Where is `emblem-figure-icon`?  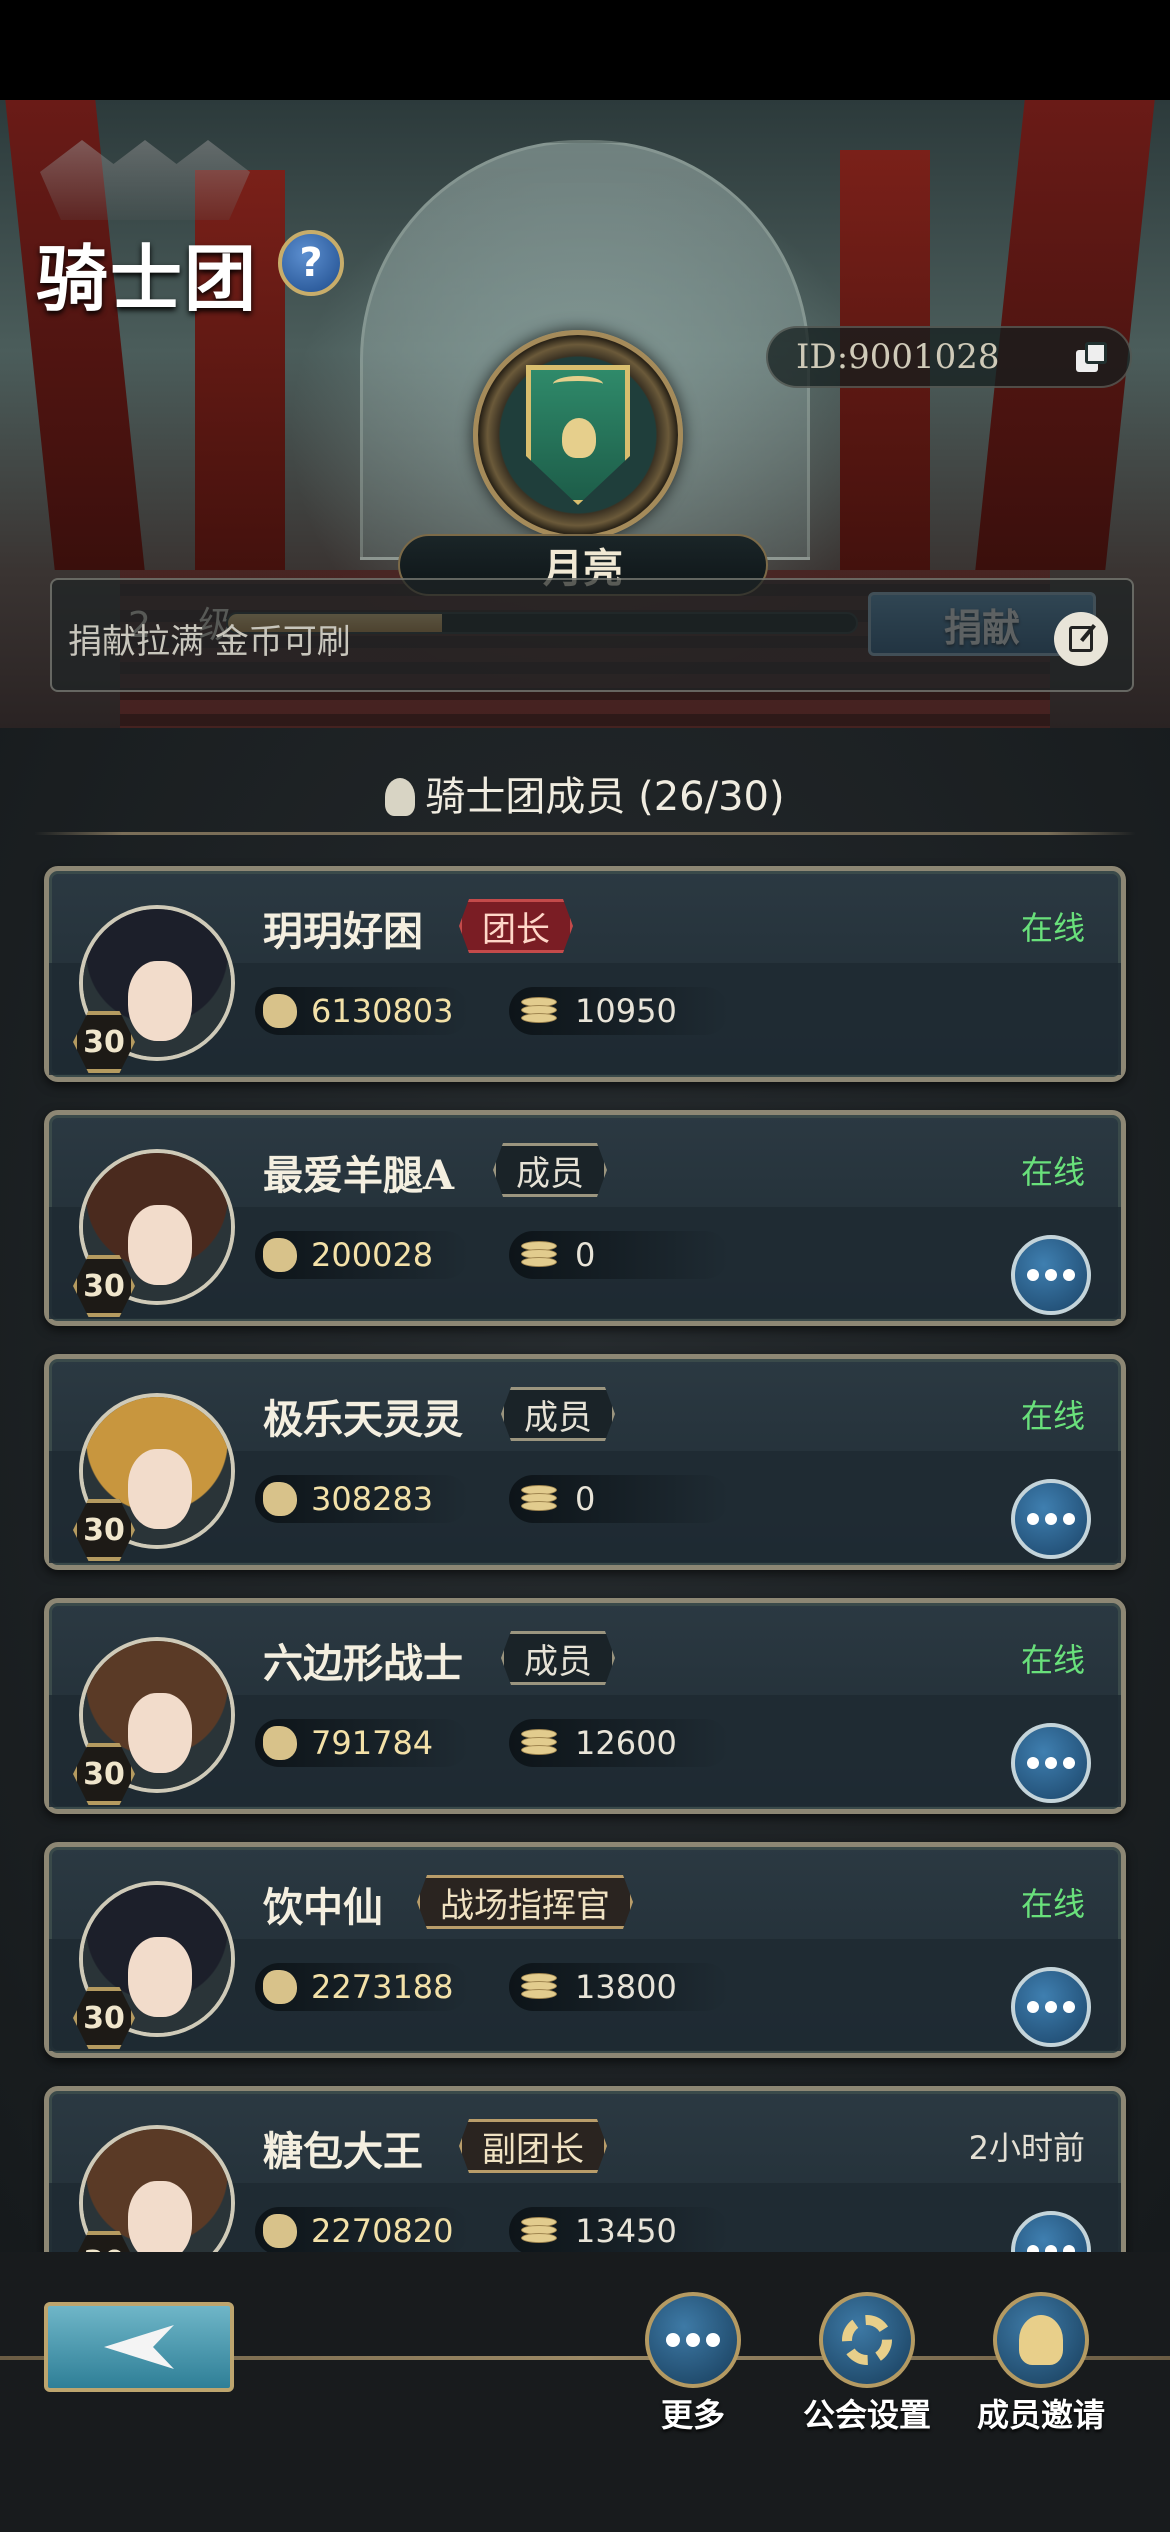 emblem-figure-icon is located at coordinates (579, 438).